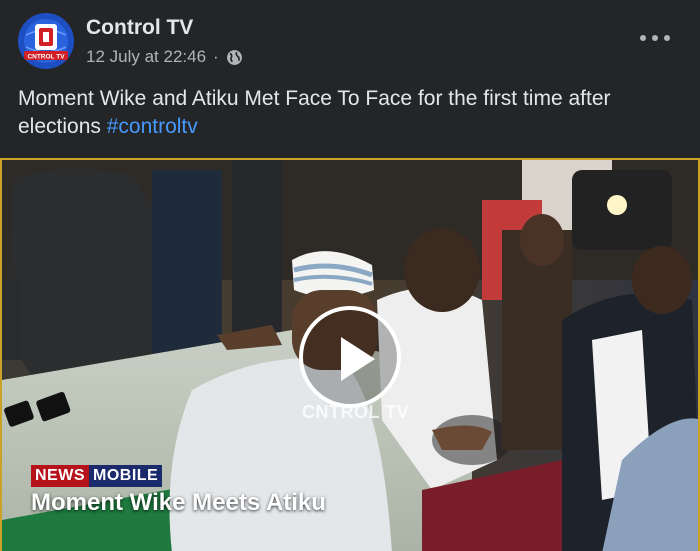 The width and height of the screenshot is (700, 551). I want to click on more-options-button, so click(655, 38).